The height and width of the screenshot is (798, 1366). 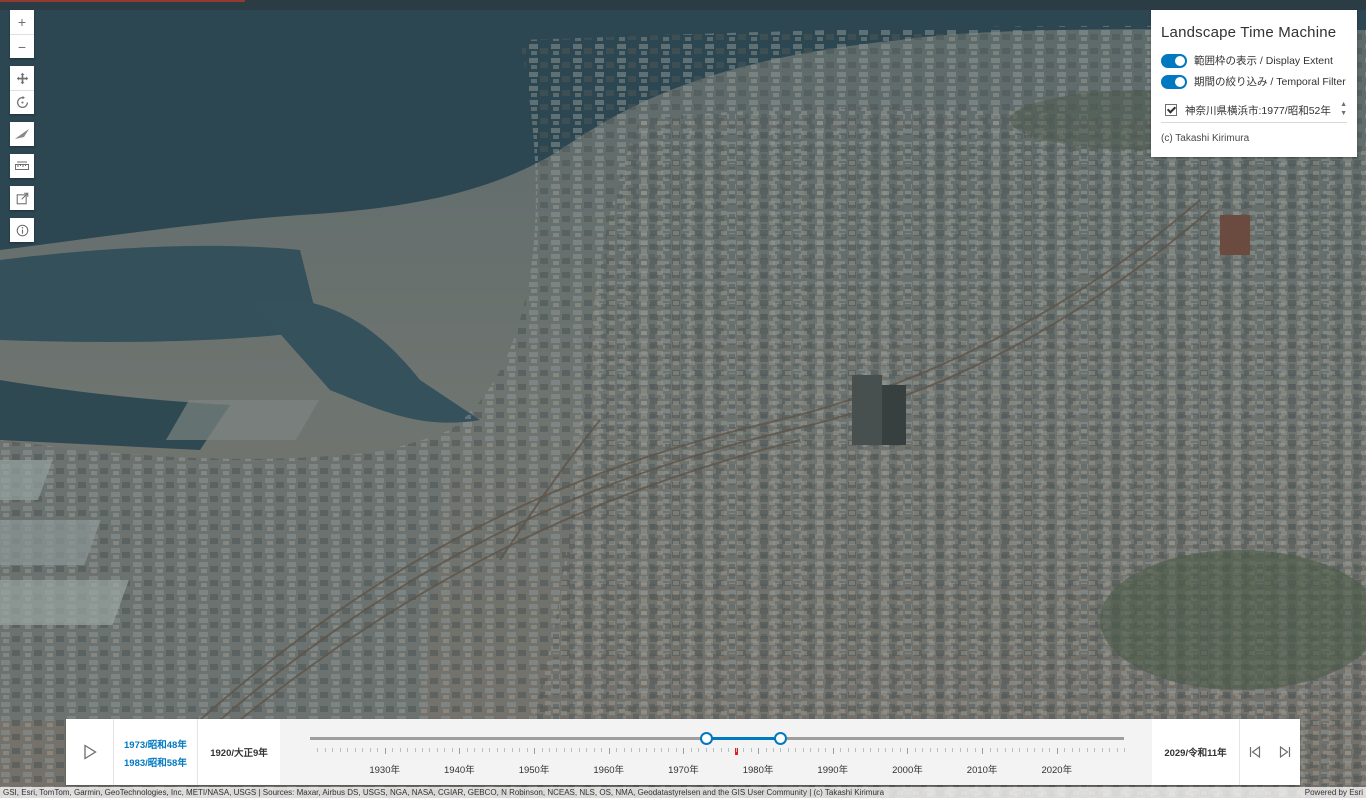 I want to click on slider-selected-range, so click(x=743, y=738).